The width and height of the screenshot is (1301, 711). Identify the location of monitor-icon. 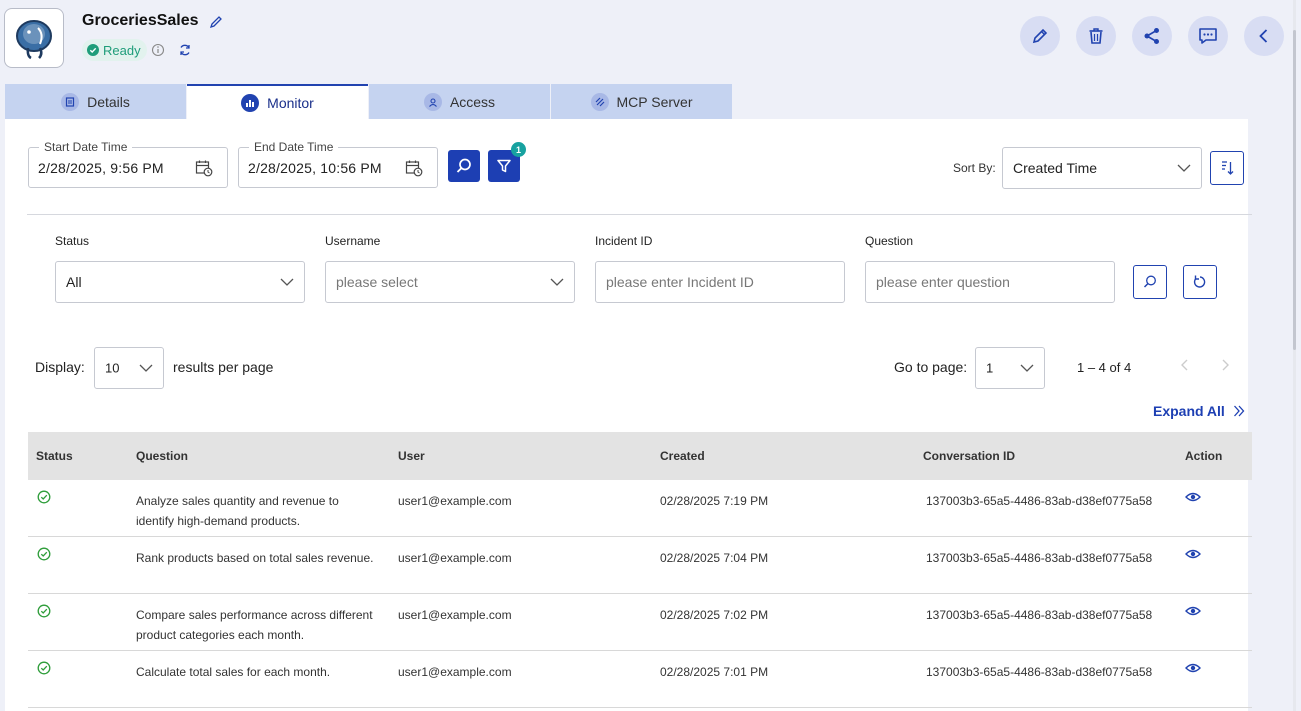
(250, 102).